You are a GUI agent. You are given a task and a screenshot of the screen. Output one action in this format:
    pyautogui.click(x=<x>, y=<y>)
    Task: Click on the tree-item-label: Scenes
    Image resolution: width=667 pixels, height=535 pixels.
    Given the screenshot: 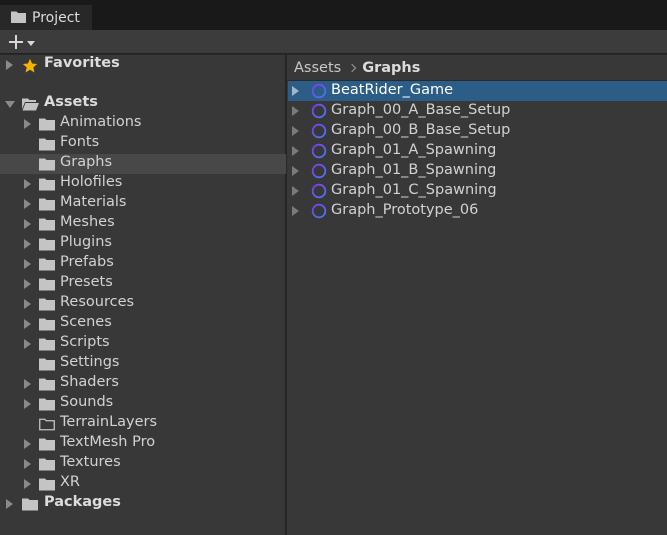 What is the action you would take?
    pyautogui.click(x=86, y=322)
    